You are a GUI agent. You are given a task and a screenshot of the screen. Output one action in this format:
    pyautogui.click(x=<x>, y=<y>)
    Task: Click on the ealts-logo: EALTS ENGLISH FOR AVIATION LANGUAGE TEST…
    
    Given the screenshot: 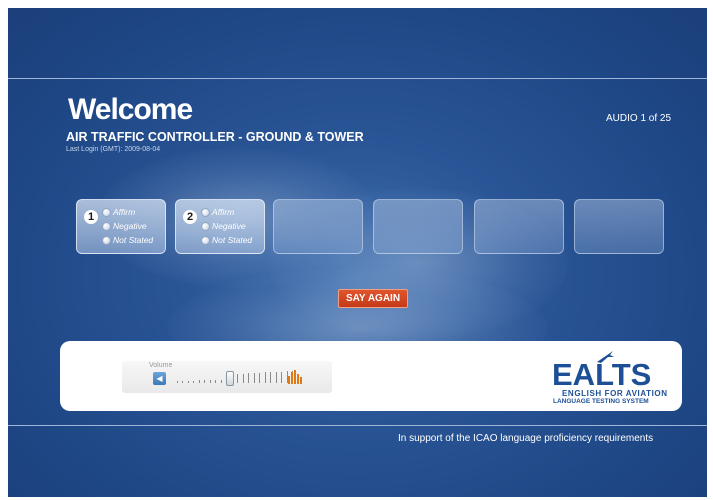 What is the action you would take?
    pyautogui.click(x=607, y=377)
    